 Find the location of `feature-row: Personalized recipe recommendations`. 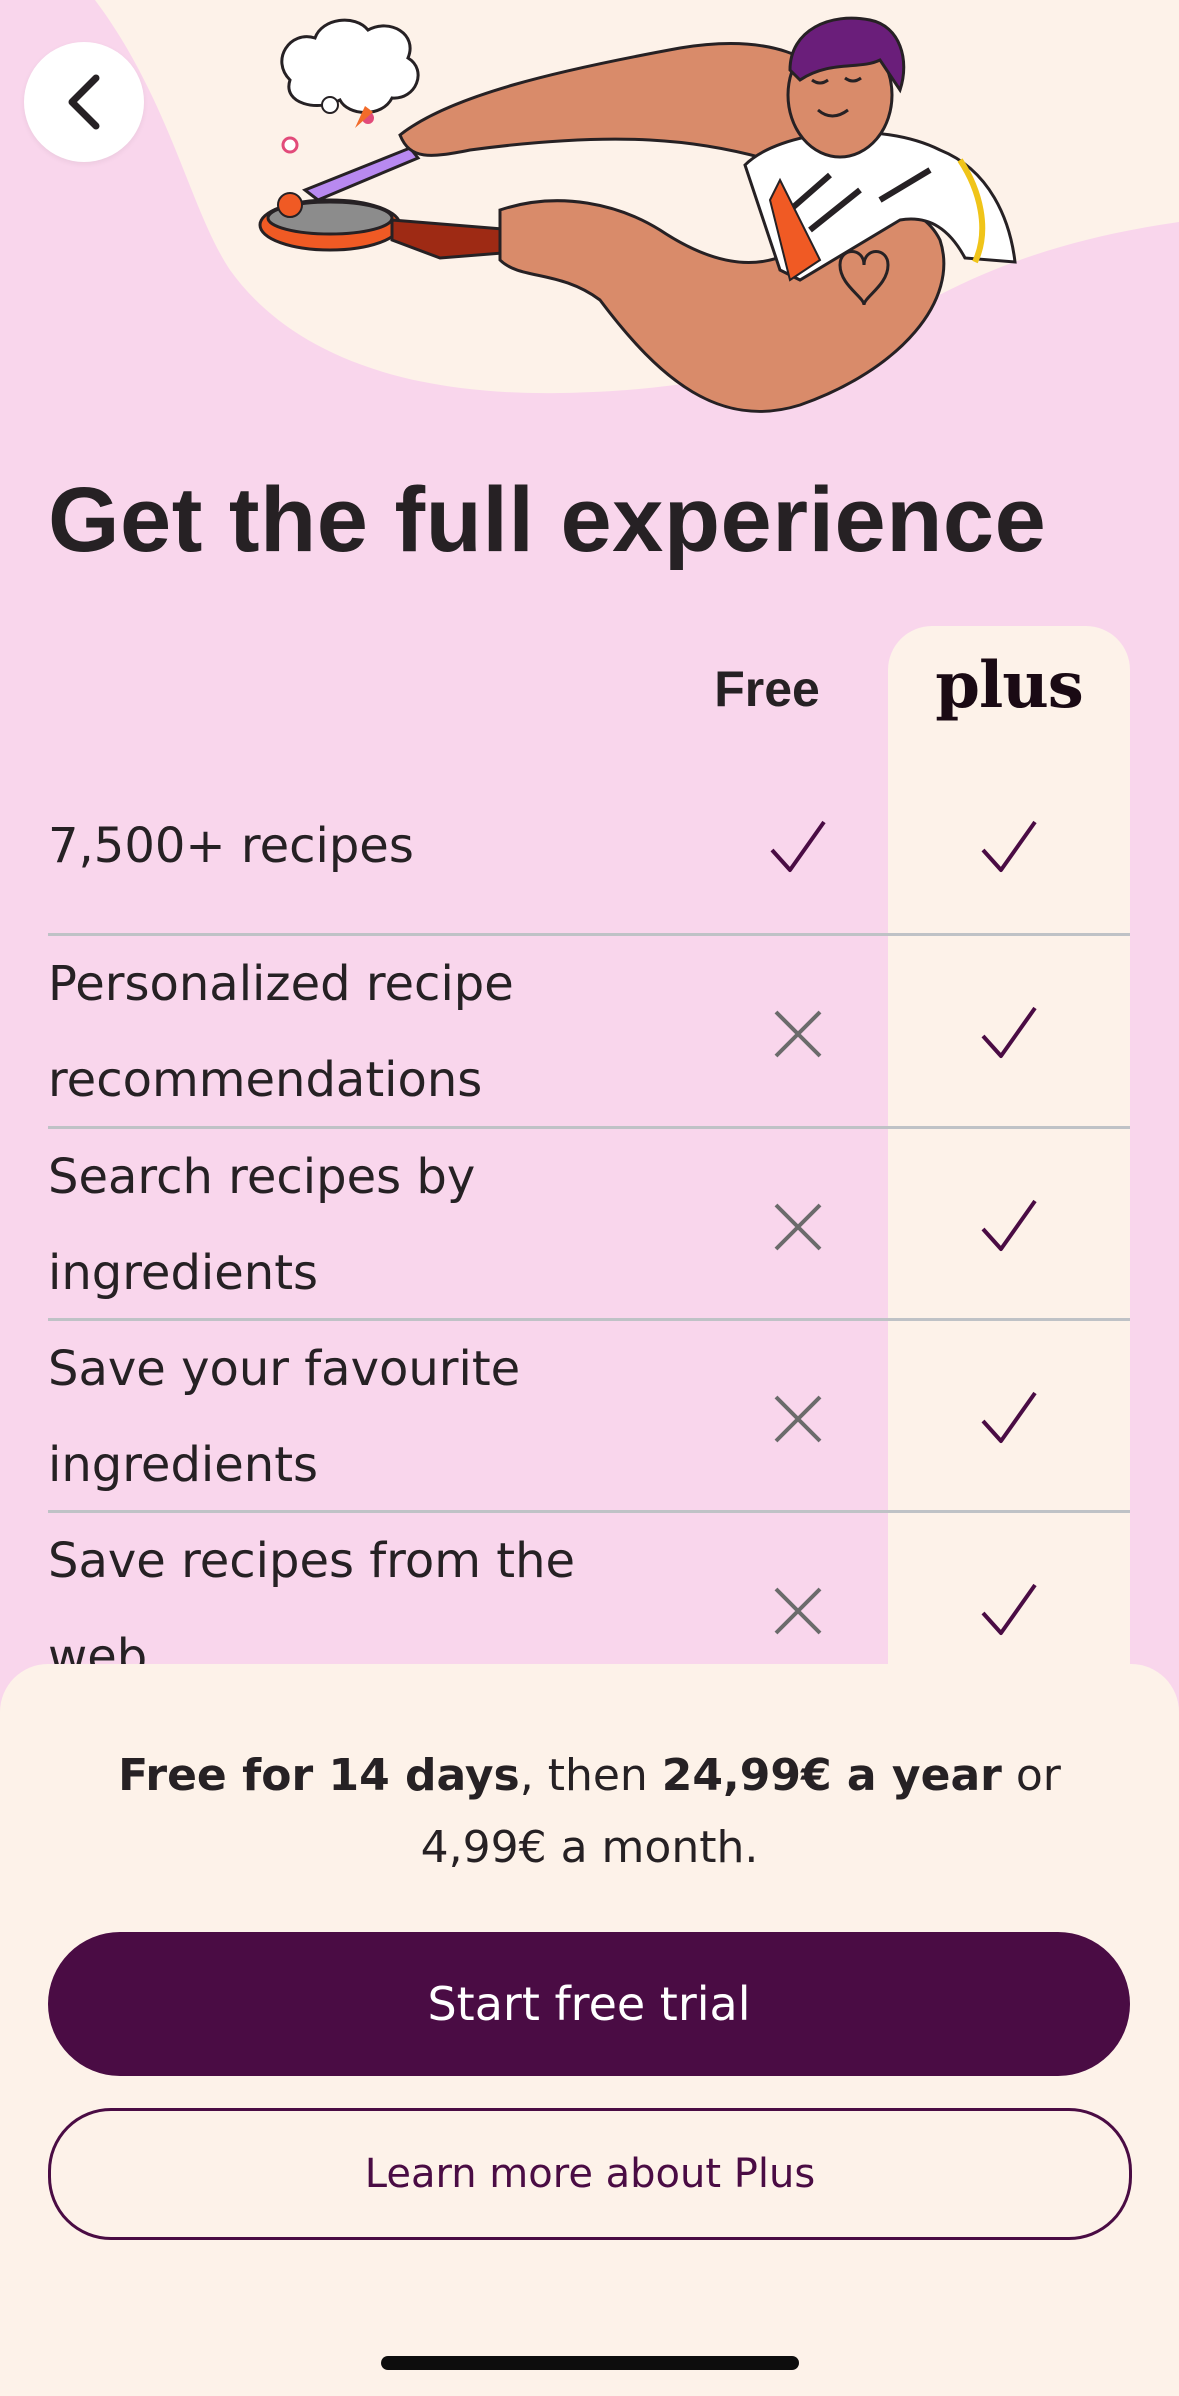

feature-row: Personalized recipe recommendations is located at coordinates (589, 1032).